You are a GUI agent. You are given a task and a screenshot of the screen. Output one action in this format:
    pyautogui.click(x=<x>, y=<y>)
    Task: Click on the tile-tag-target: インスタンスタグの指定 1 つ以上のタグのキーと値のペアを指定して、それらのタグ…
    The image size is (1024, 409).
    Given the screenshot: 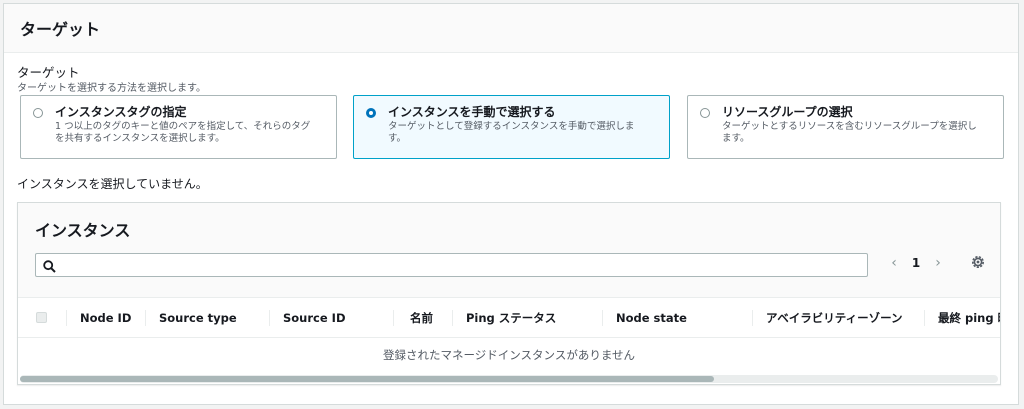 What is the action you would take?
    pyautogui.click(x=178, y=127)
    